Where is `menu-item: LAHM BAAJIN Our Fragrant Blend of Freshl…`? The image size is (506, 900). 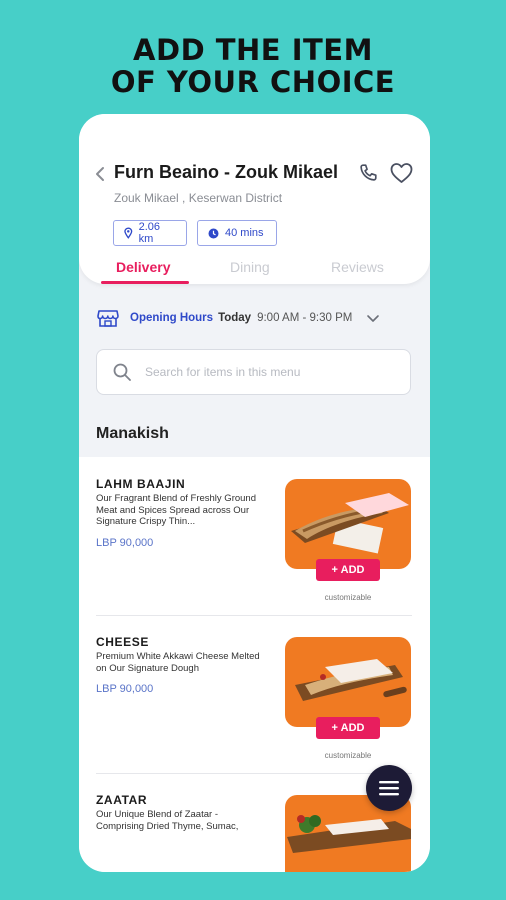 menu-item: LAHM BAAJIN Our Fragrant Blend of Freshl… is located at coordinates (254, 536).